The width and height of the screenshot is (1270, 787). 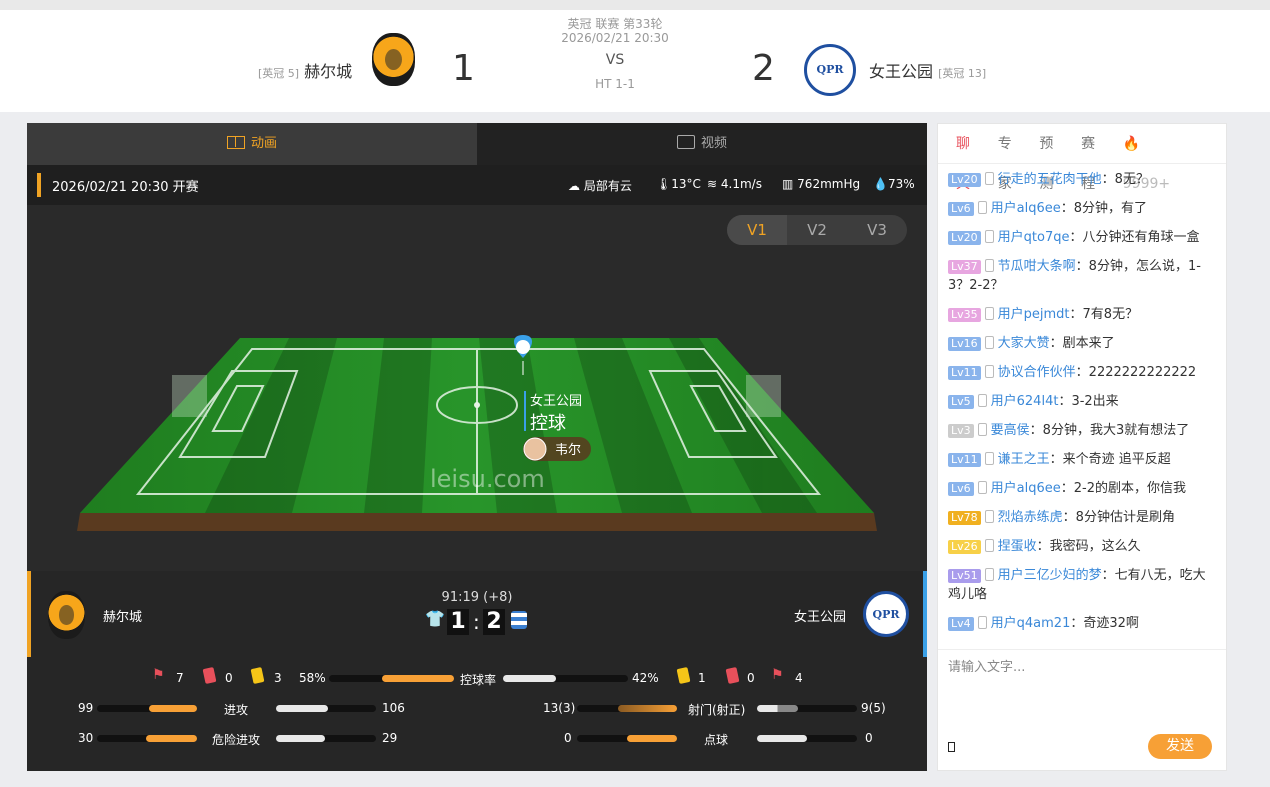 What do you see at coordinates (435, 618) in the screenshot?
I see `home-jersey-icon: 👕` at bounding box center [435, 618].